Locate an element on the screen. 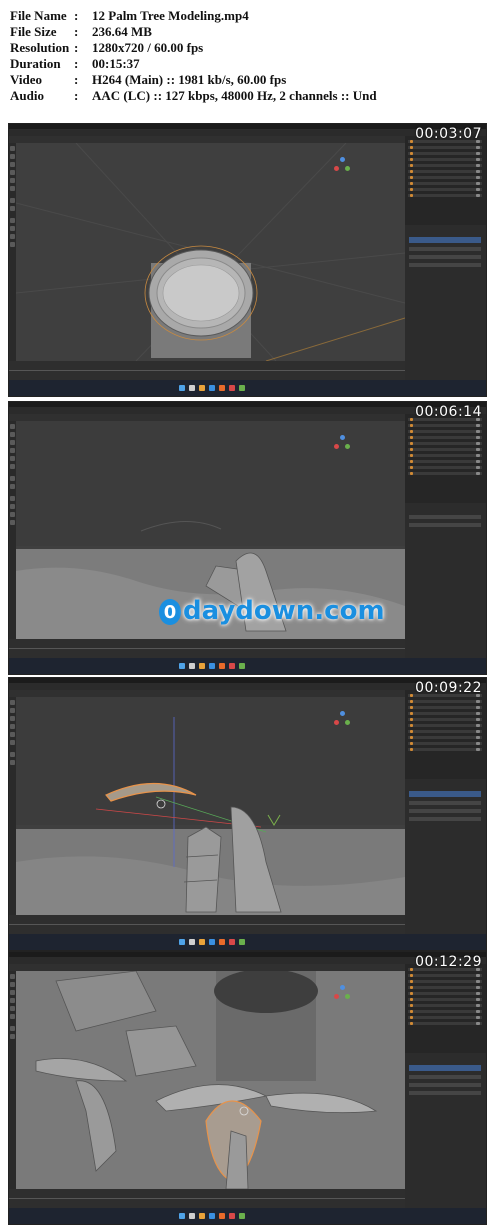  extrude-tool-icon is located at coordinates (12, 498).